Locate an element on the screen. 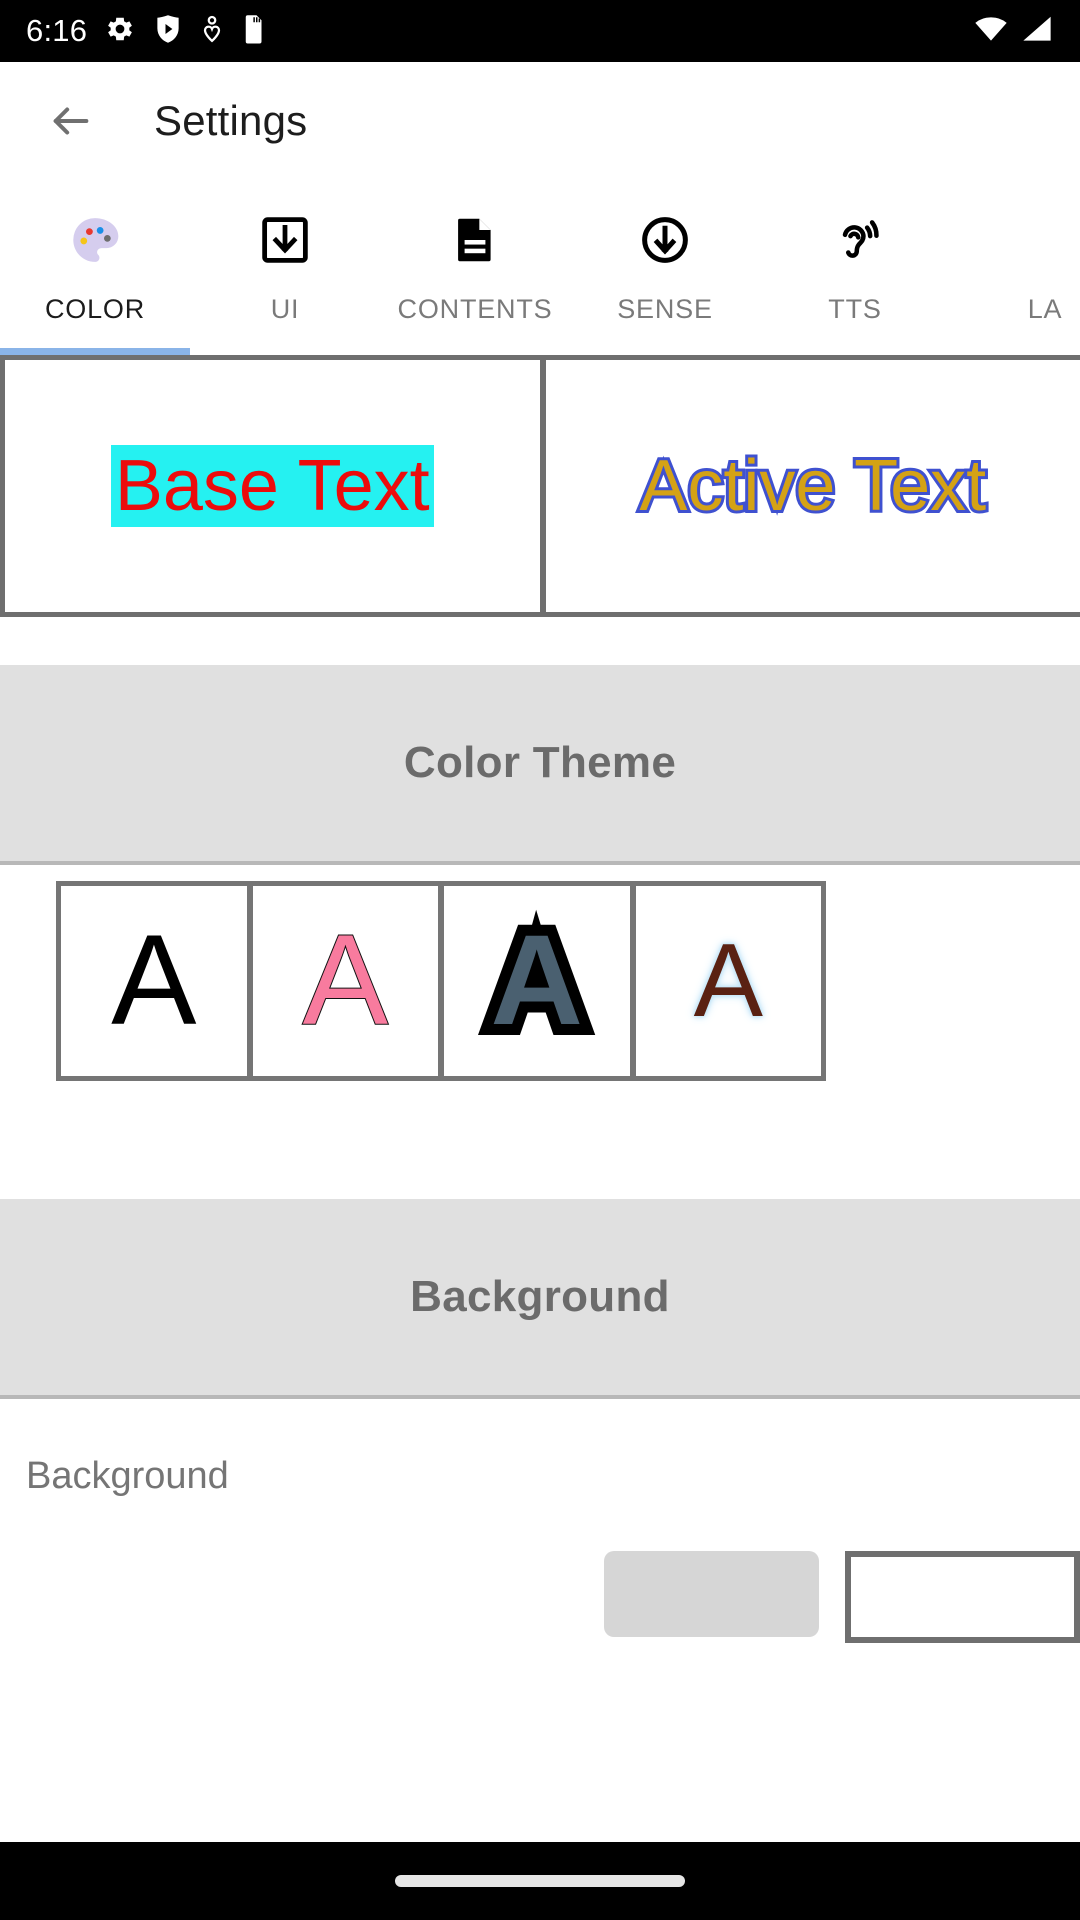  background-row-label: Background is located at coordinates (127, 1476).